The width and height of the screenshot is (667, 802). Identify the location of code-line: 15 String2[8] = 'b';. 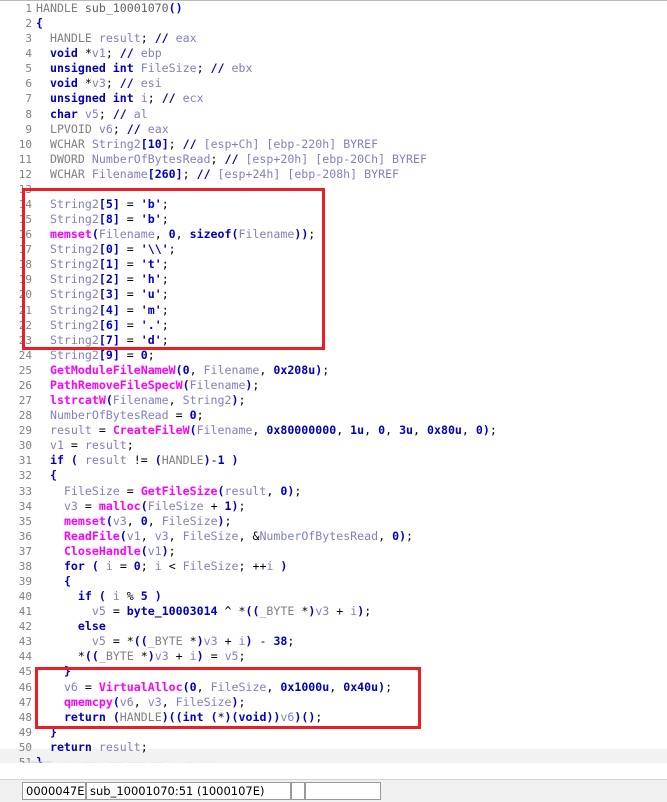
(333, 219).